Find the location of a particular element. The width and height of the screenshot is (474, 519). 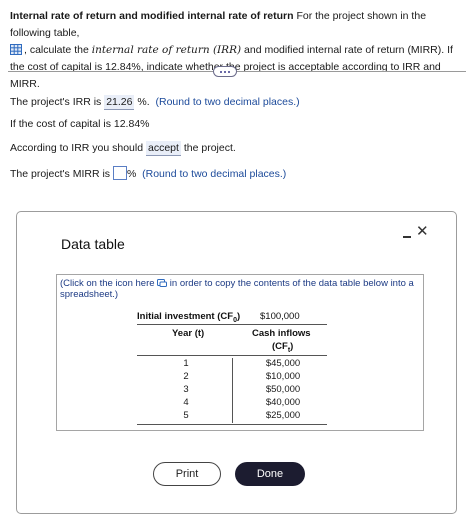

irr-unit: %. is located at coordinates (142, 102).